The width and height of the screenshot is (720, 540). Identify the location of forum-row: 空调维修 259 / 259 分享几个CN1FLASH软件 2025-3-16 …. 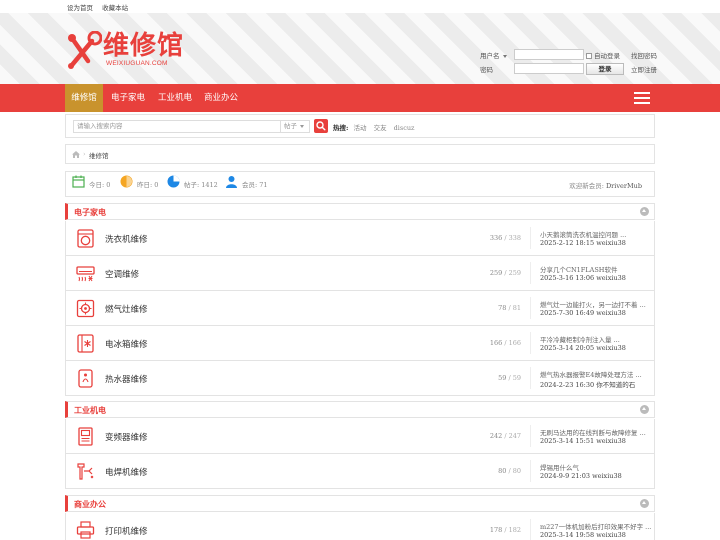
(360, 273).